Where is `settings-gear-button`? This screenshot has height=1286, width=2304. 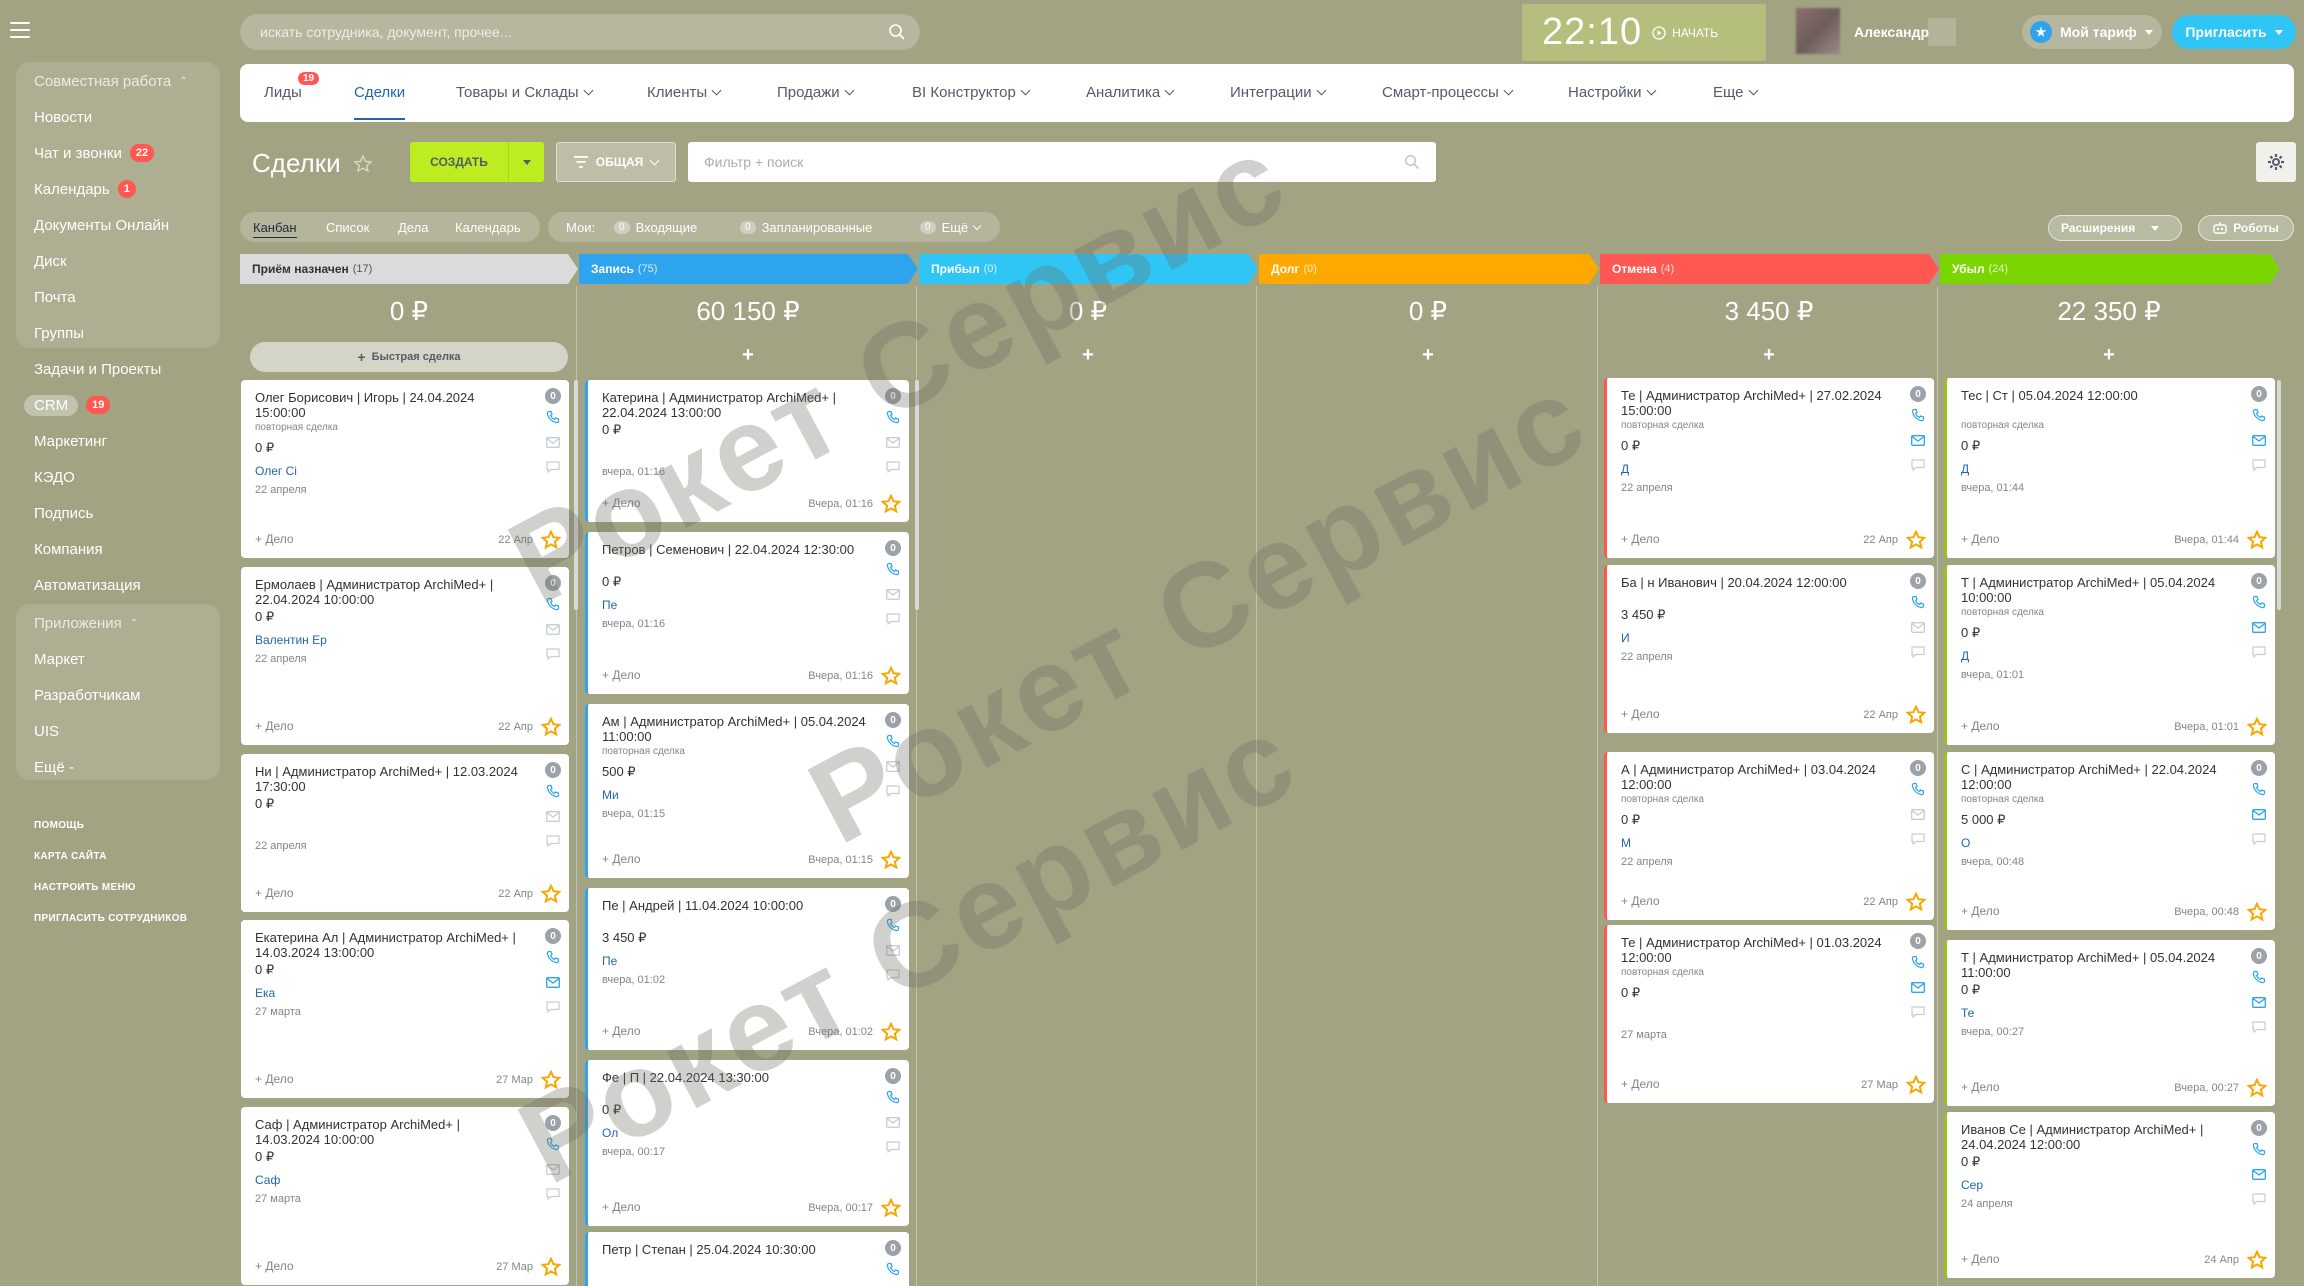 settings-gear-button is located at coordinates (2276, 162).